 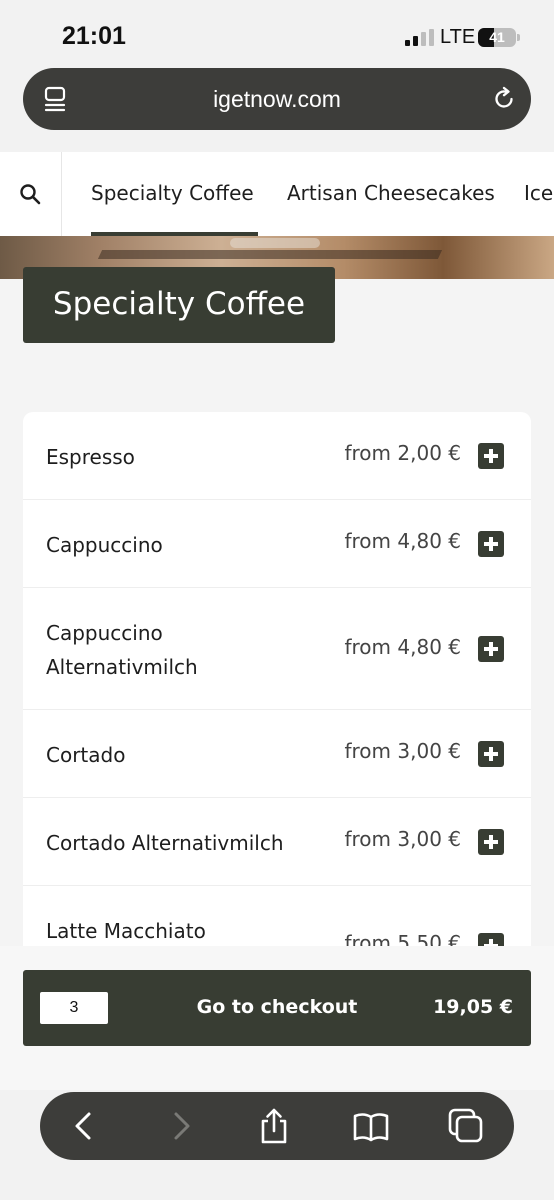 I want to click on product-row: Cortado Alternativmilch from 3,00 €, so click(x=277, y=842).